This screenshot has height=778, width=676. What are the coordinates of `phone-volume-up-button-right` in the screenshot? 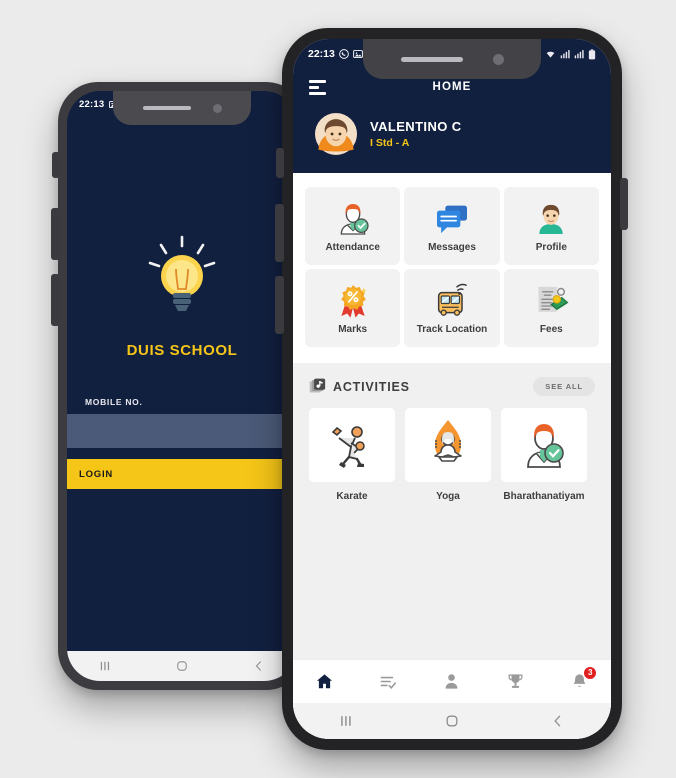 It's located at (279, 233).